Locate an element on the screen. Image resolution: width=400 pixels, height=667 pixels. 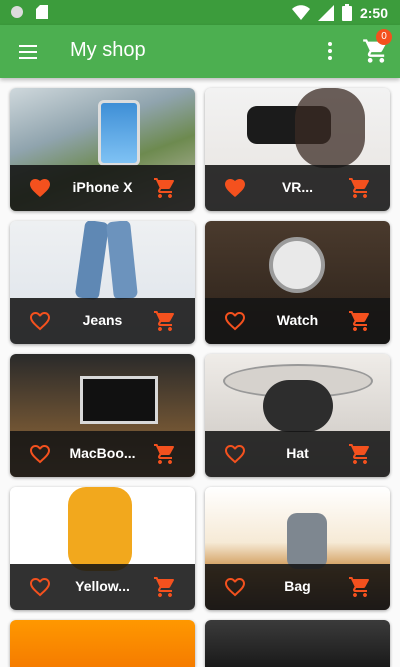
product-tile: Hat is located at coordinates (297, 415).